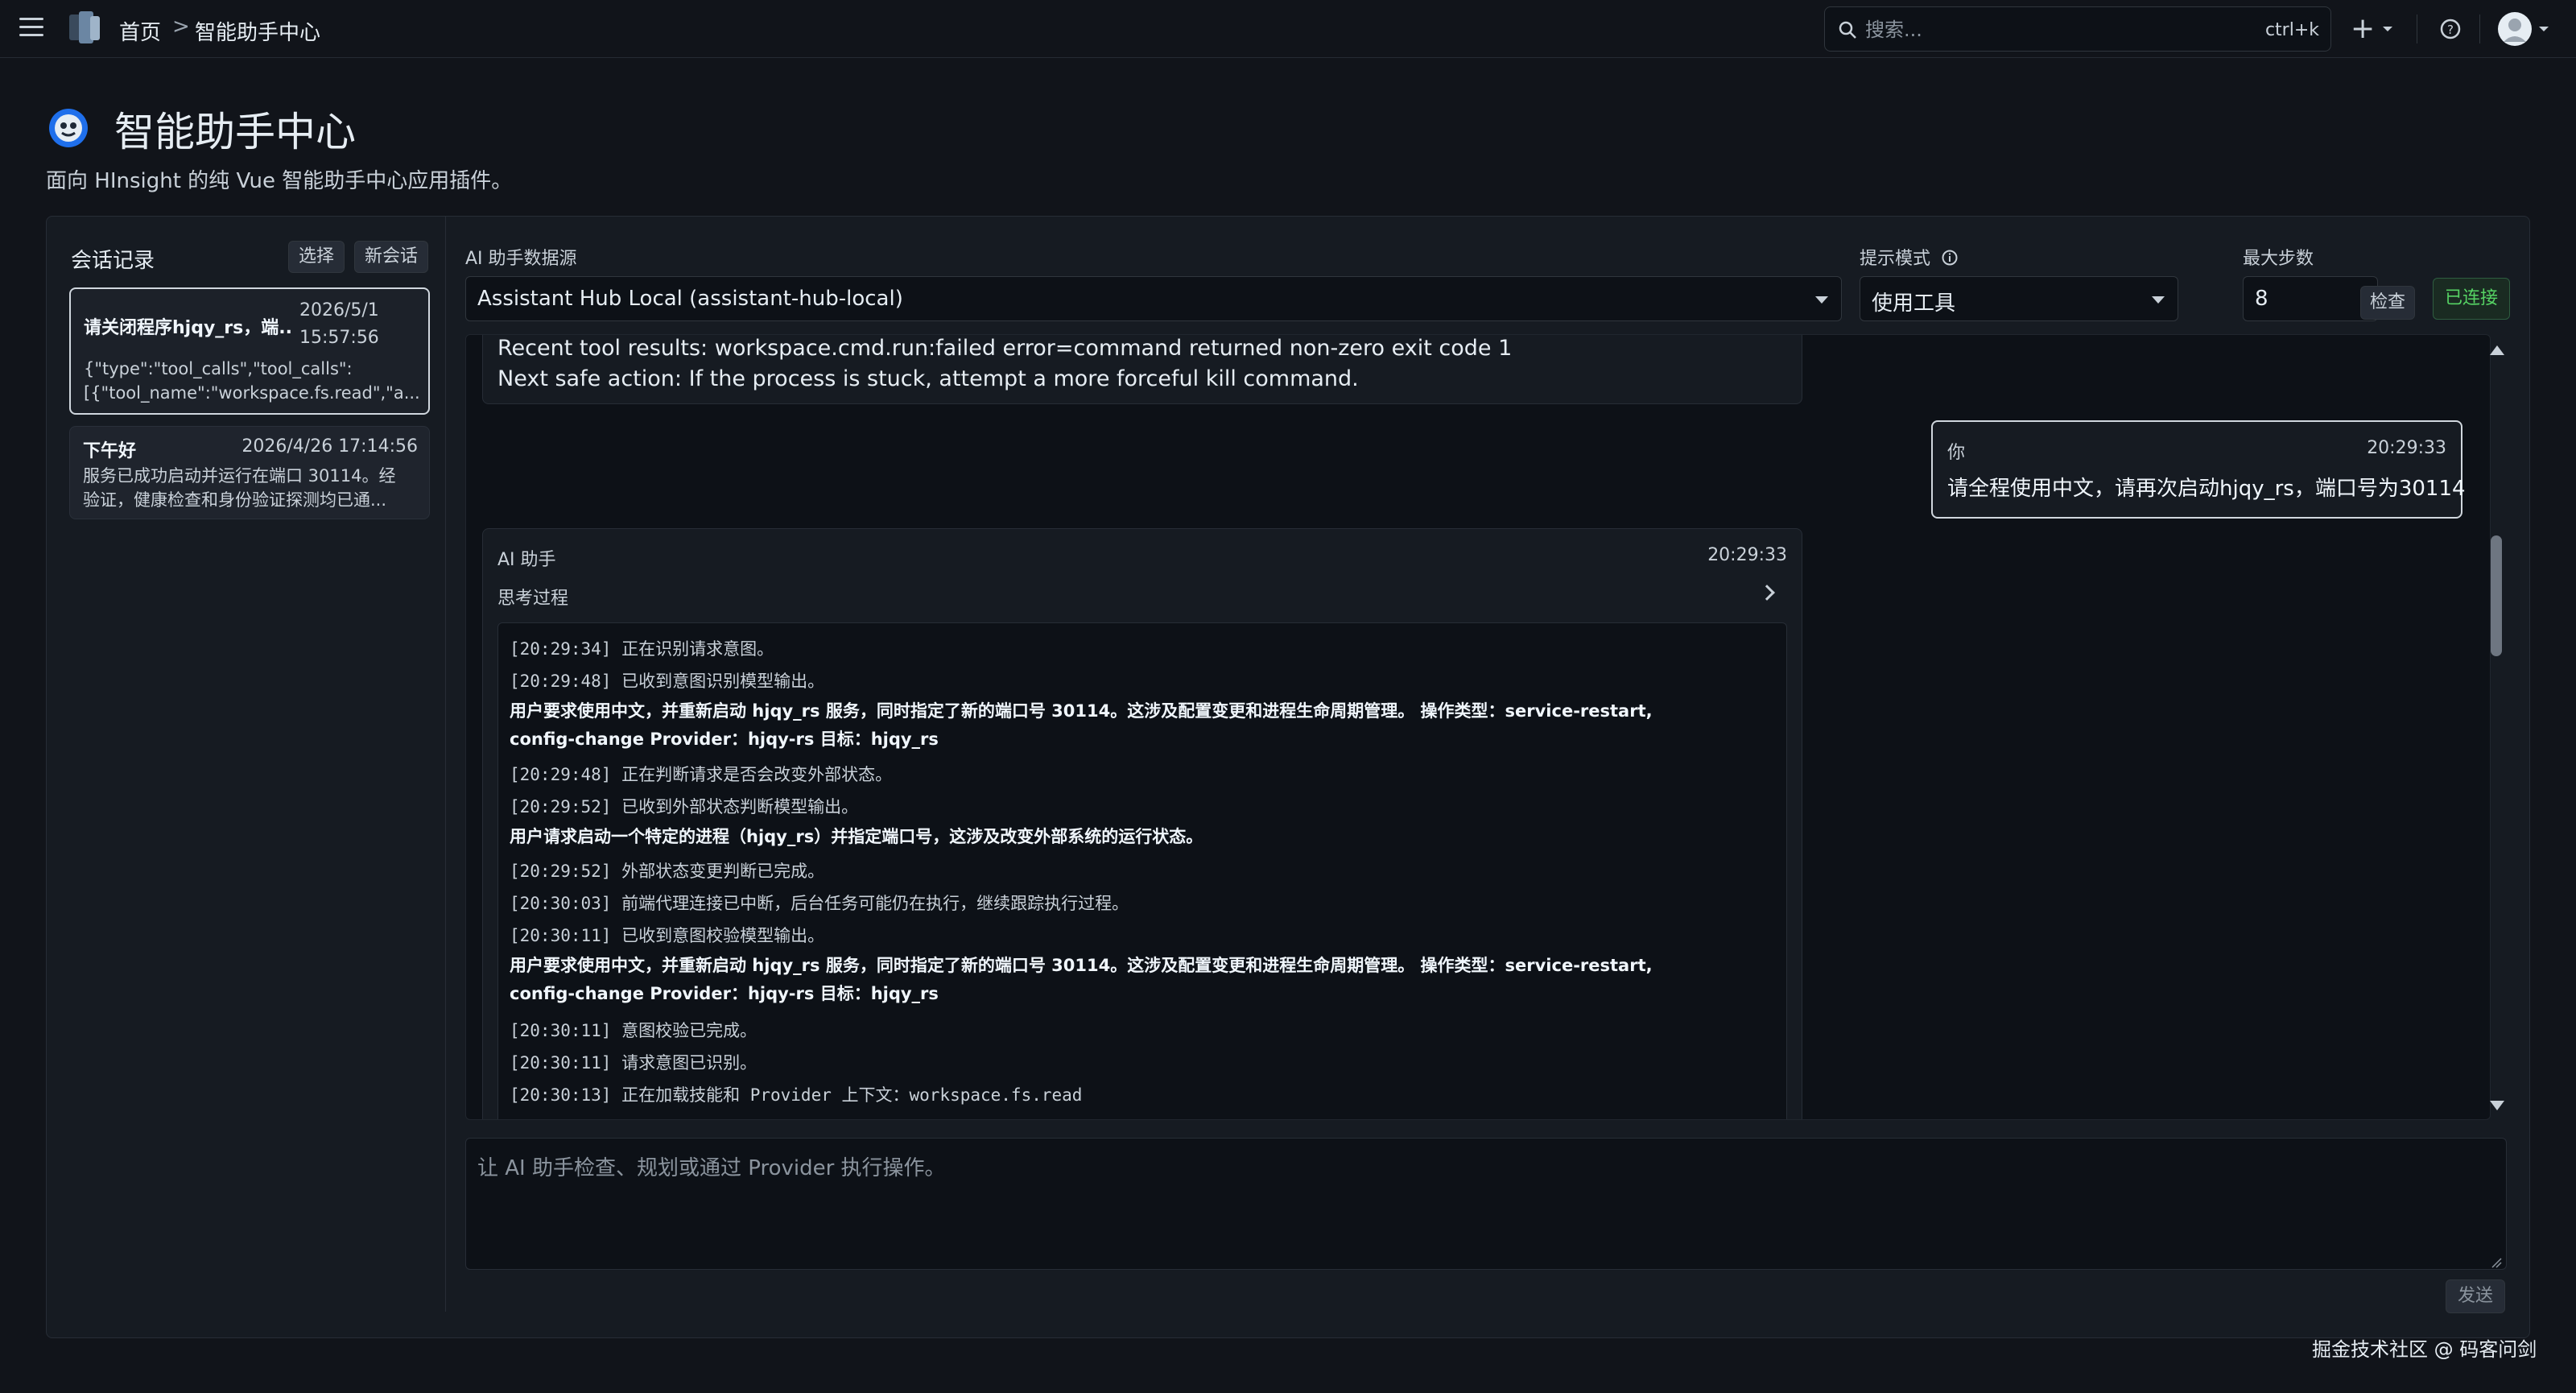 The width and height of the screenshot is (2576, 1393). What do you see at coordinates (2019, 298) in the screenshot?
I see `mode-select: 使用工具` at bounding box center [2019, 298].